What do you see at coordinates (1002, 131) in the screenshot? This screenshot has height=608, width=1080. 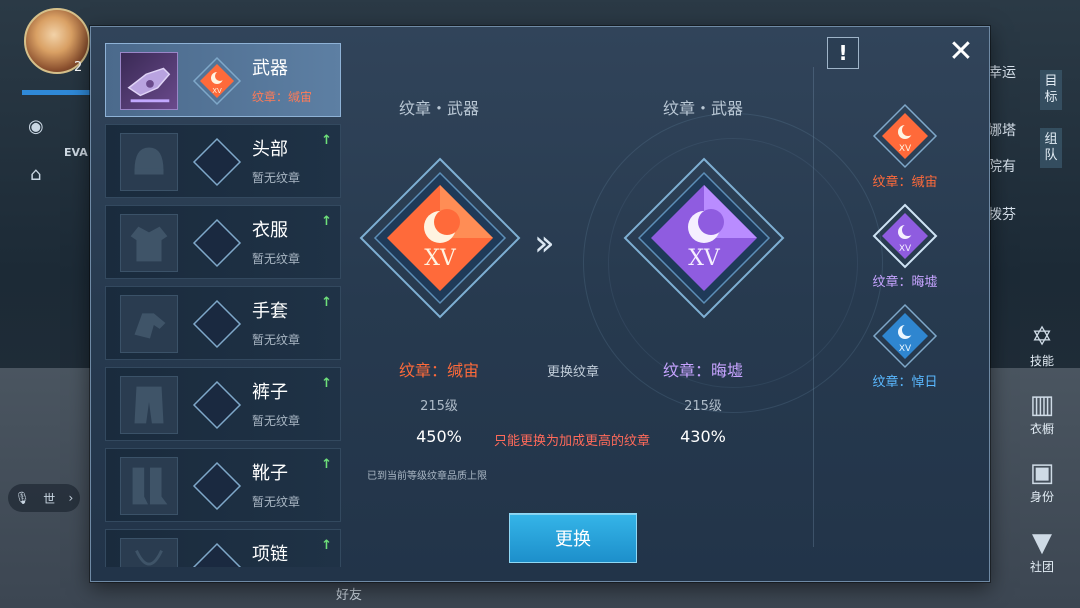 I see `hud-text-2: 娜塔` at bounding box center [1002, 131].